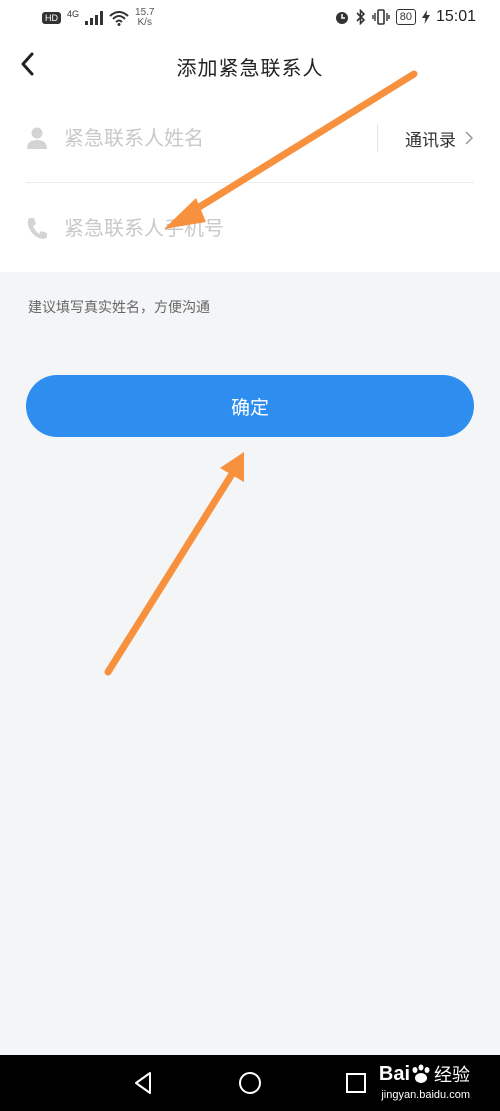 Image resolution: width=500 pixels, height=1111 pixels. Describe the element at coordinates (37, 228) in the screenshot. I see `phone-icon` at that location.